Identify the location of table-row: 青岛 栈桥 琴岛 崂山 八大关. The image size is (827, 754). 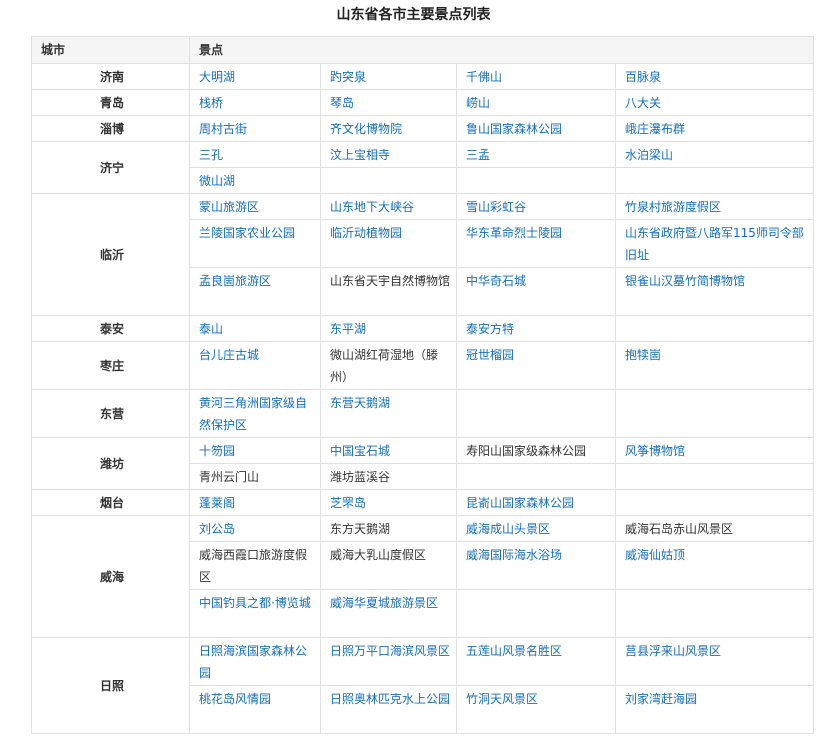
(423, 102).